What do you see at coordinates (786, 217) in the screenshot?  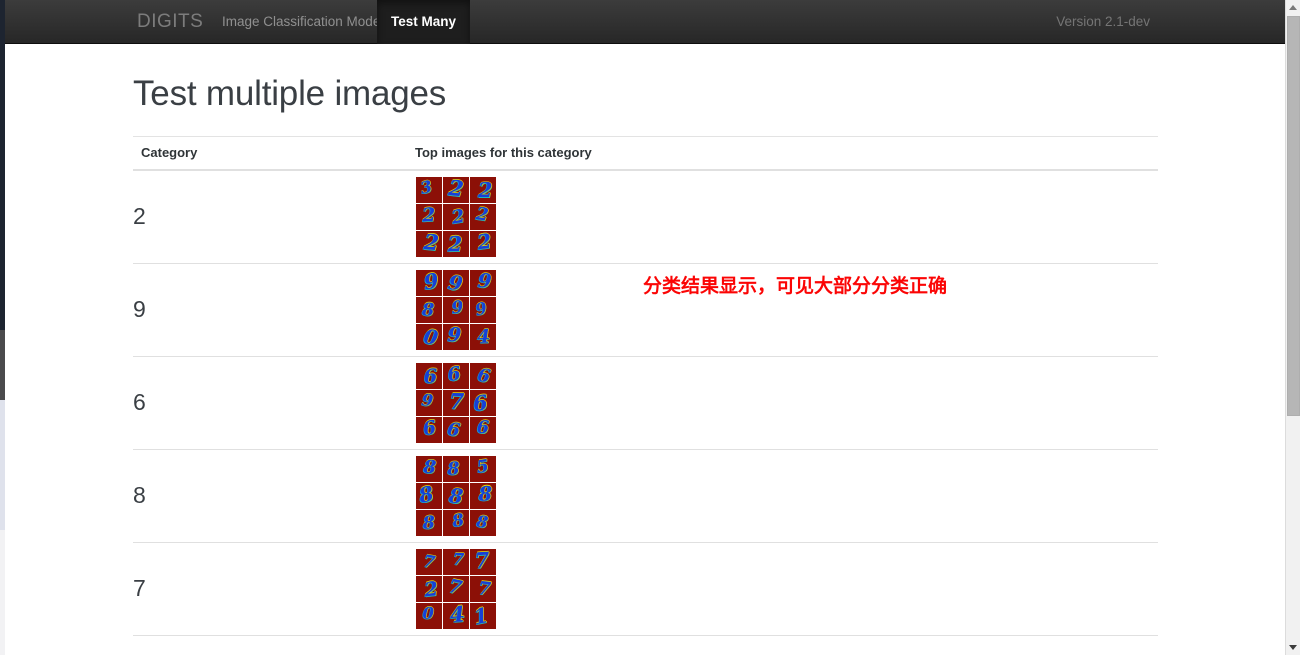 I see `cell-top-images: 322222222` at bounding box center [786, 217].